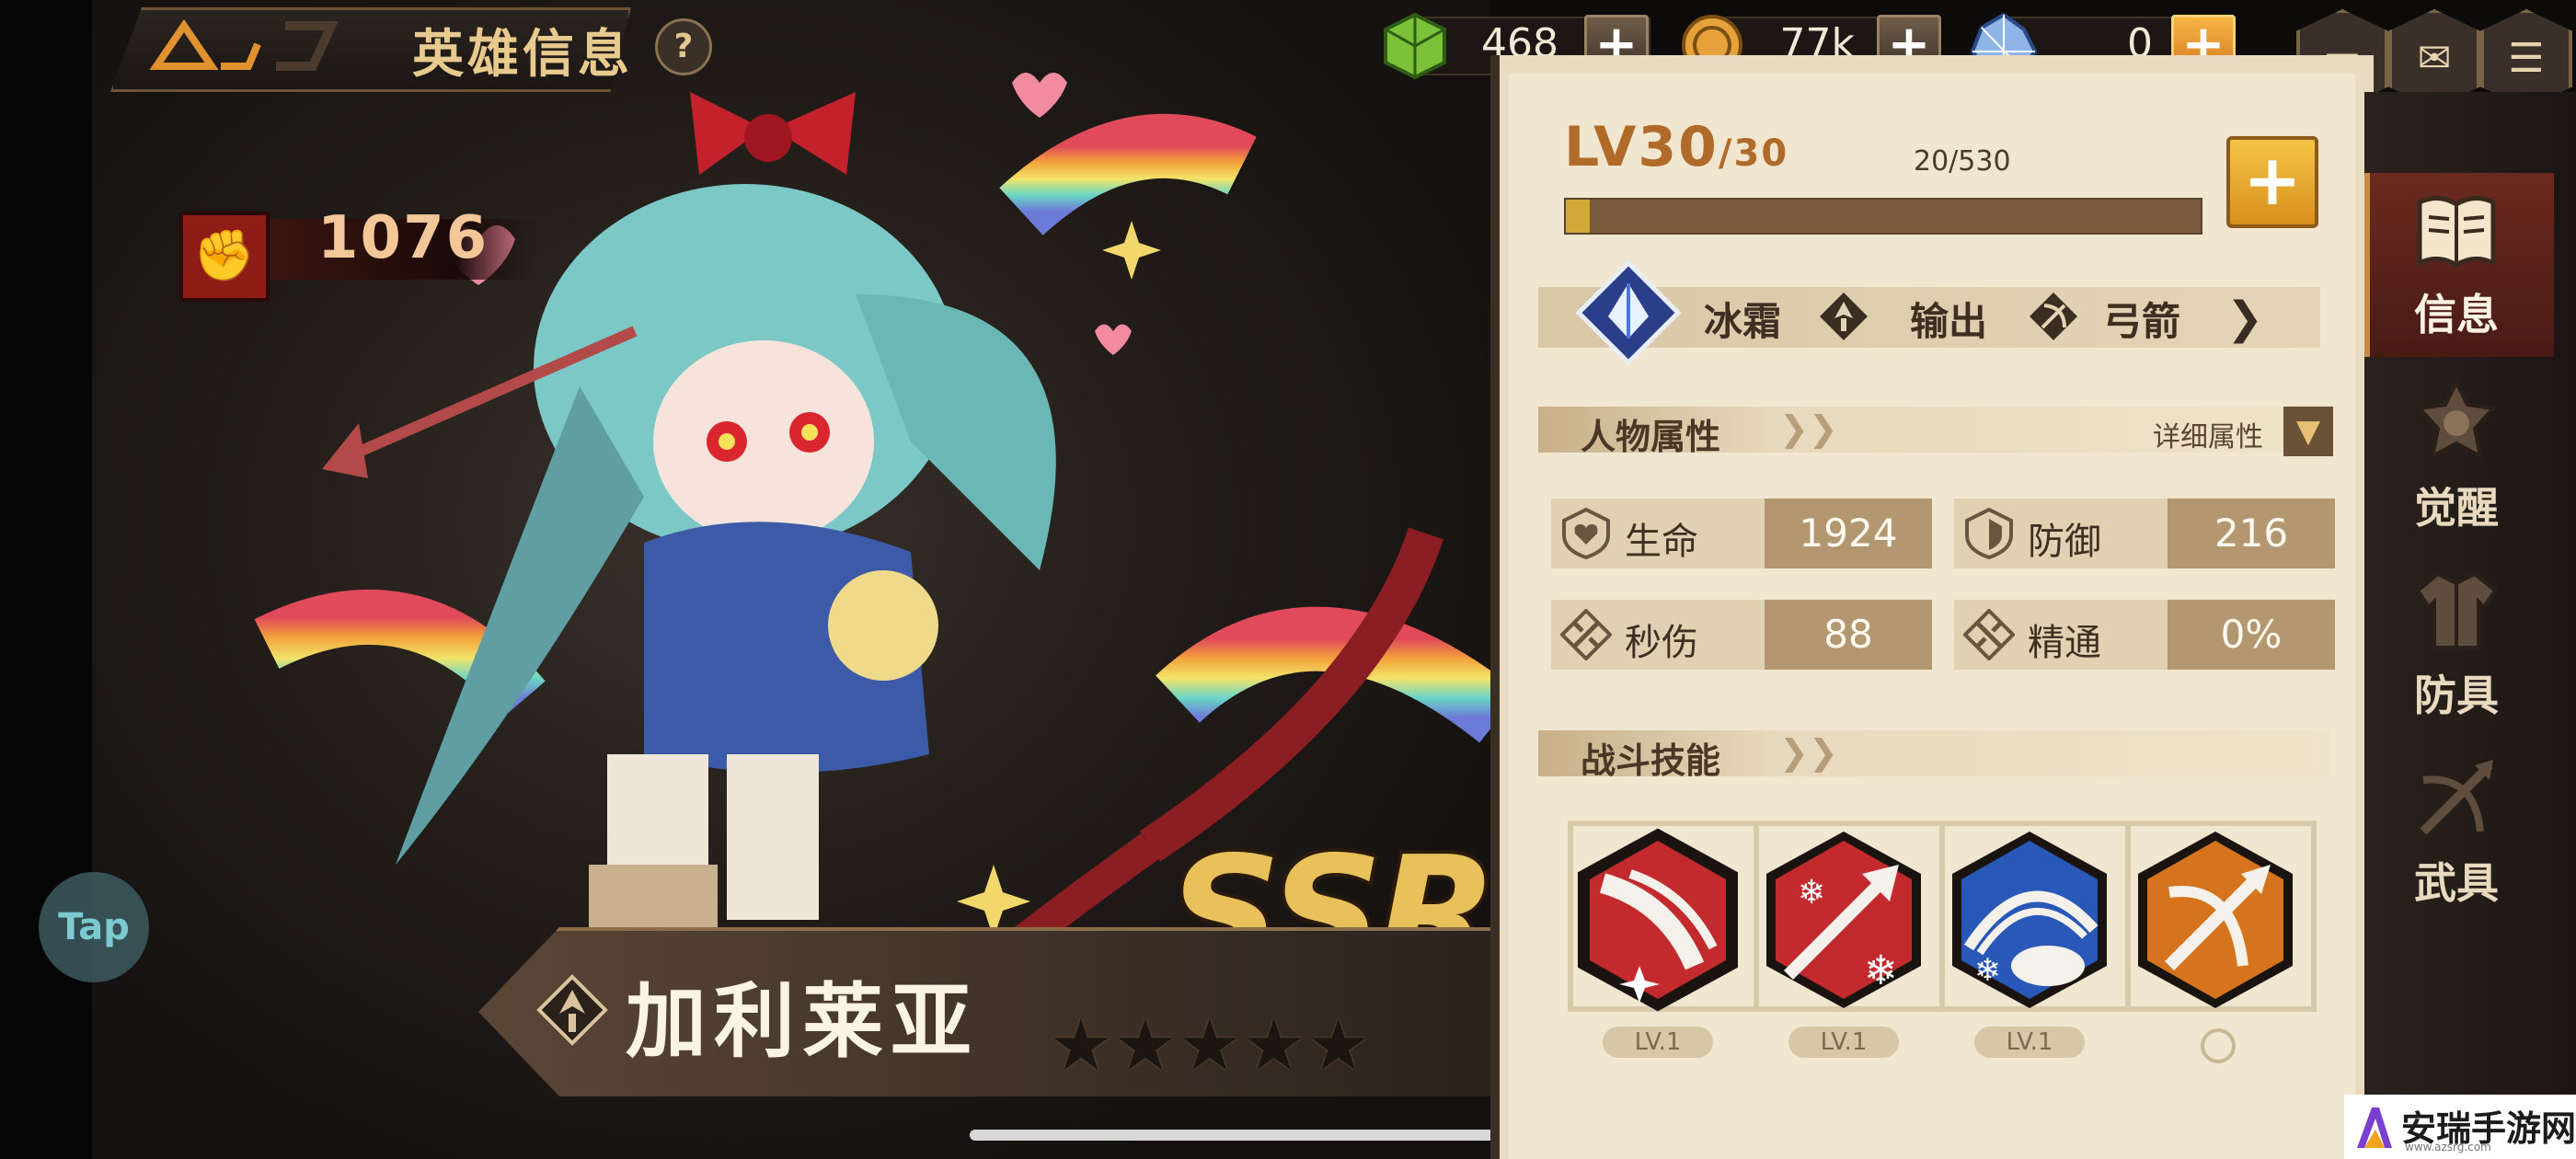 This screenshot has height=1159, width=2576. I want to click on skill-locked-indicator, so click(2218, 1045).